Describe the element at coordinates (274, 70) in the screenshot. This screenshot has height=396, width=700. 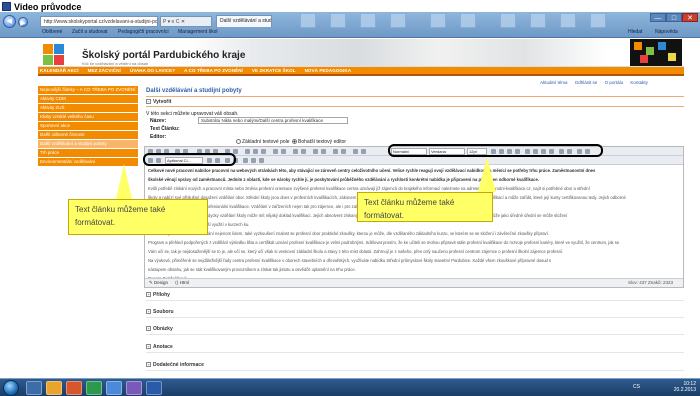
I see `nav-item: VE ZKRATCE ŠKOL` at that location.